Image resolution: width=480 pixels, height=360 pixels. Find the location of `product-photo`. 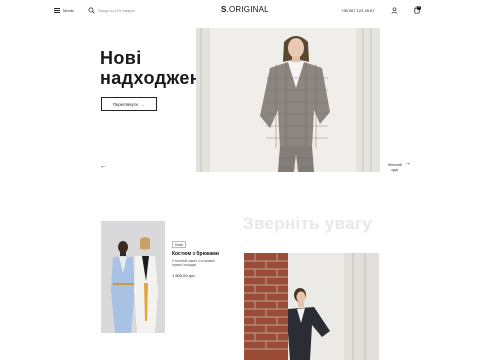

product-photo is located at coordinates (133, 277).